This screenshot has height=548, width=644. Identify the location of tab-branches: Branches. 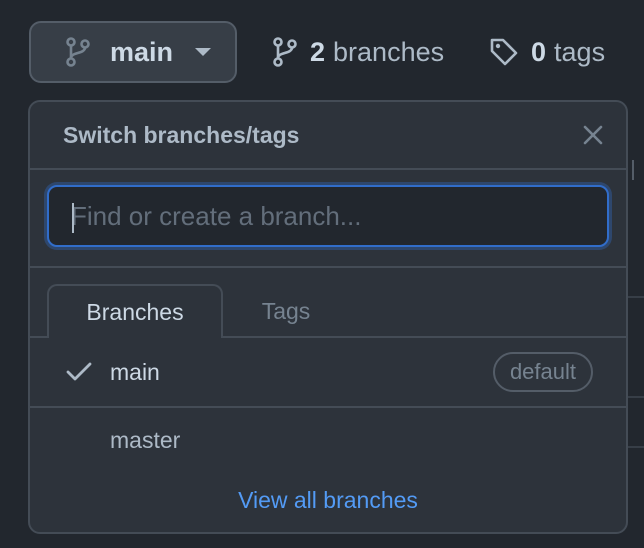
(135, 311).